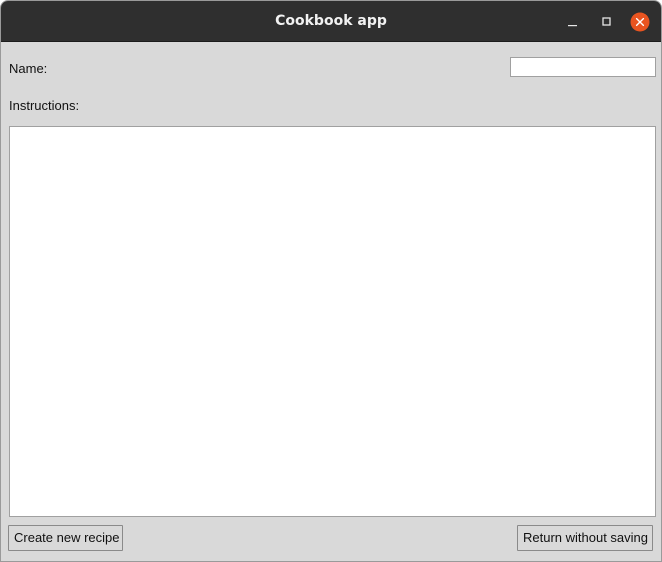 This screenshot has width=662, height=562. I want to click on minimize-icon, so click(572, 26).